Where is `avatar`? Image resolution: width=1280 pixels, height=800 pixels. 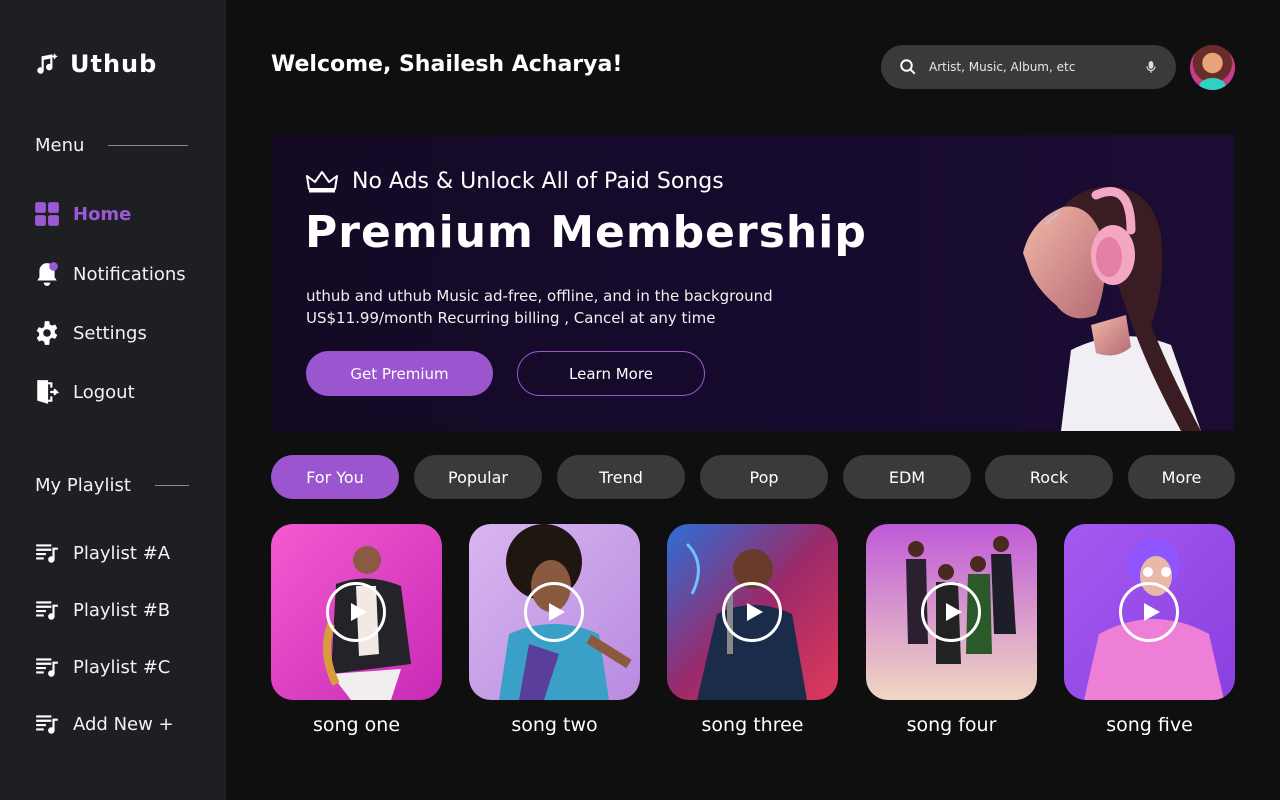 avatar is located at coordinates (1212, 67).